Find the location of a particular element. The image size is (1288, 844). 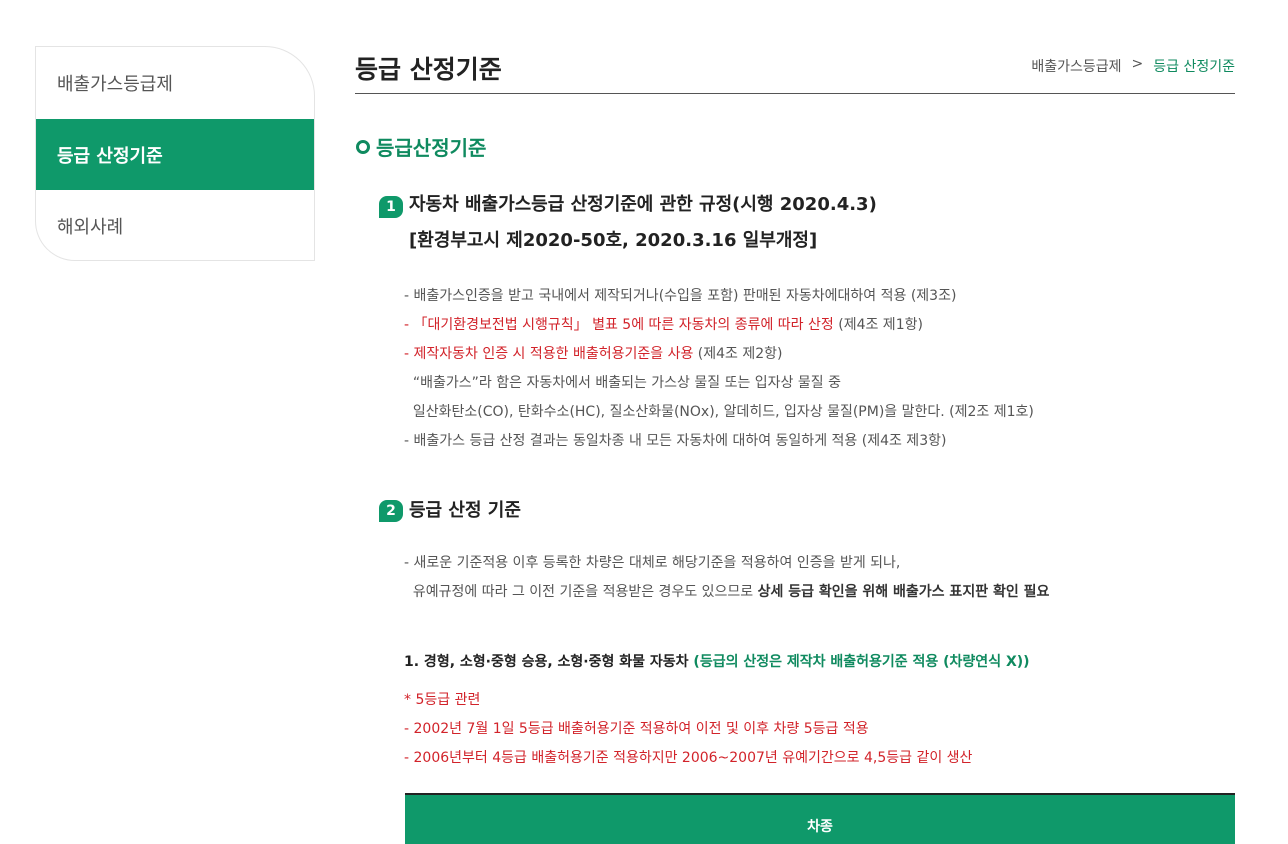

section-title: 등급산정기준 is located at coordinates (421, 146).